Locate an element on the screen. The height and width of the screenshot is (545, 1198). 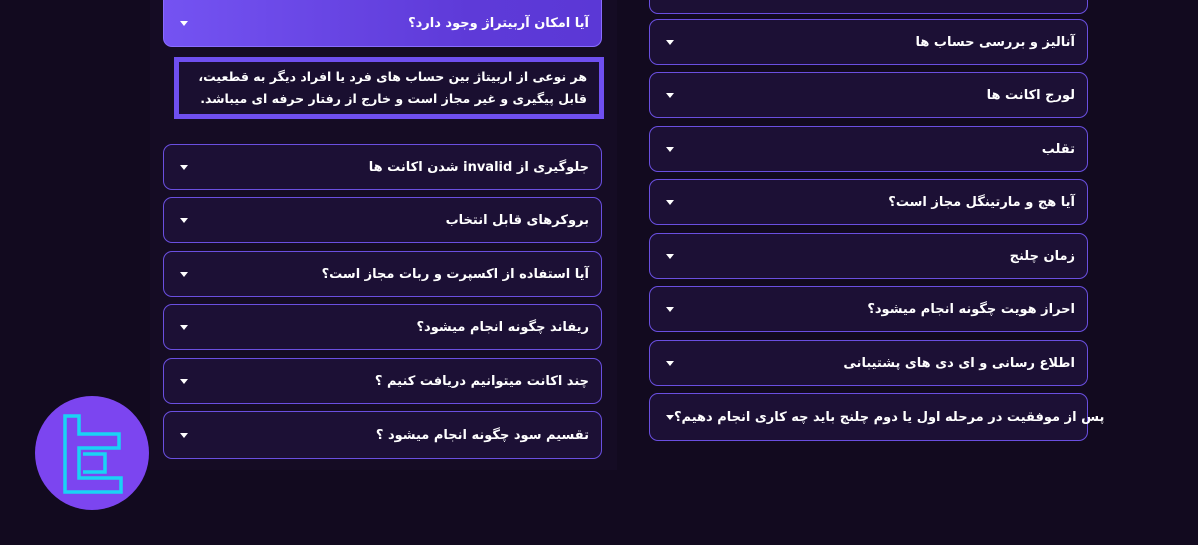
faq-question: زمان چلنج is located at coordinates (1042, 256).